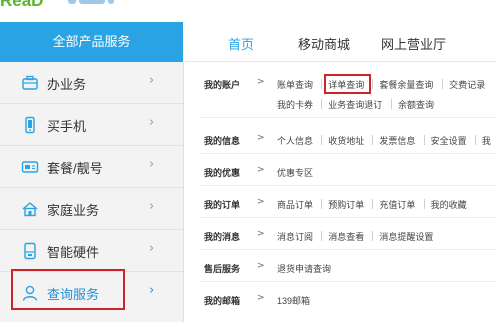 Image resolution: width=496 pixels, height=322 pixels. I want to click on home-icon, so click(30, 209).